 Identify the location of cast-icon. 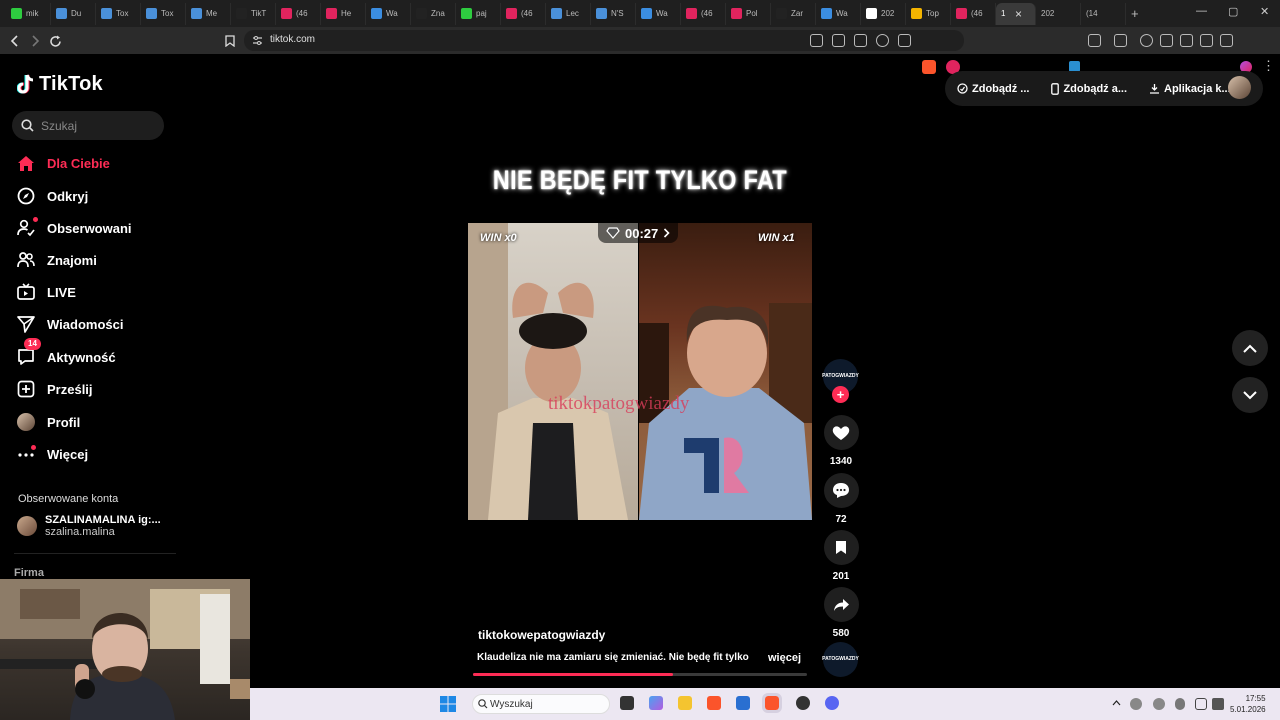
(838, 40).